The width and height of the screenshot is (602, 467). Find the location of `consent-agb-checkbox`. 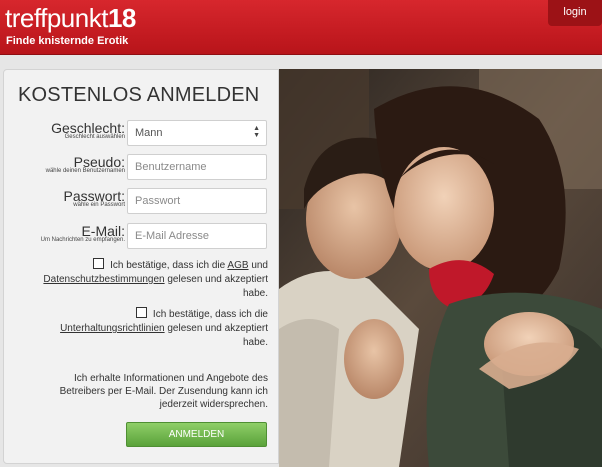

consent-agb-checkbox is located at coordinates (99, 263).